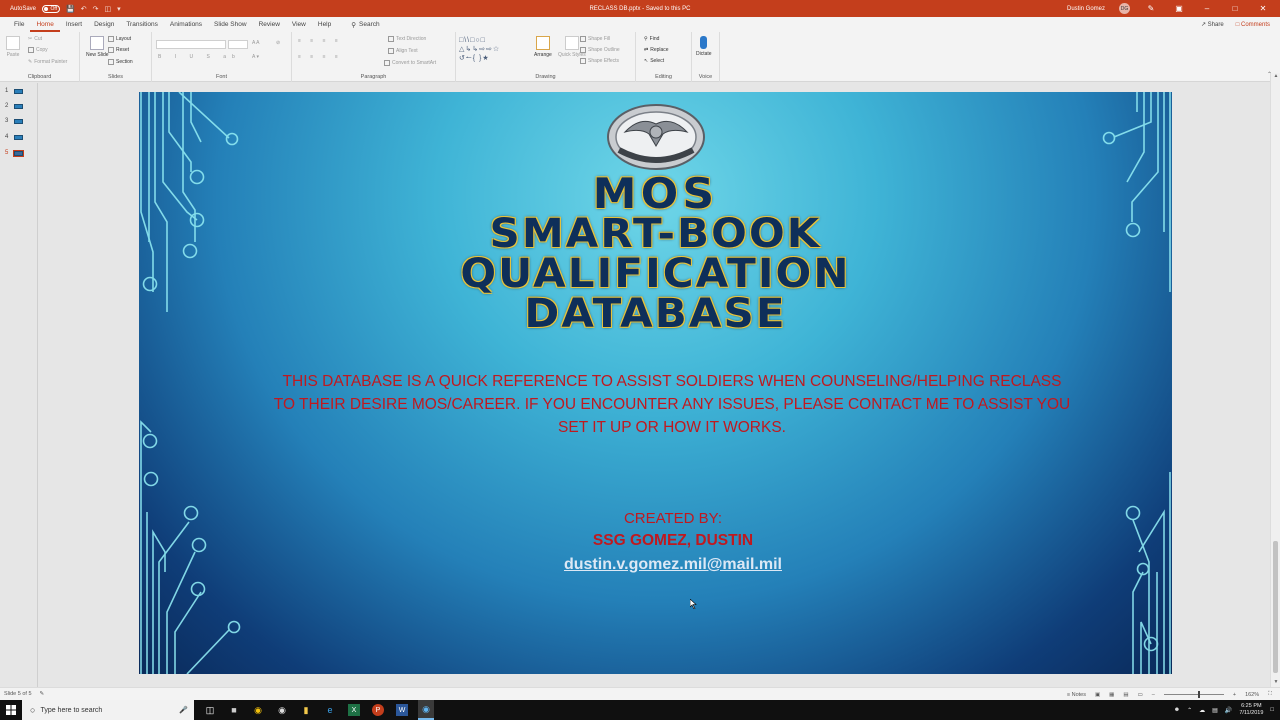 Image resolution: width=1280 pixels, height=720 pixels. I want to click on minimize-icon: –, so click(1207, 8).